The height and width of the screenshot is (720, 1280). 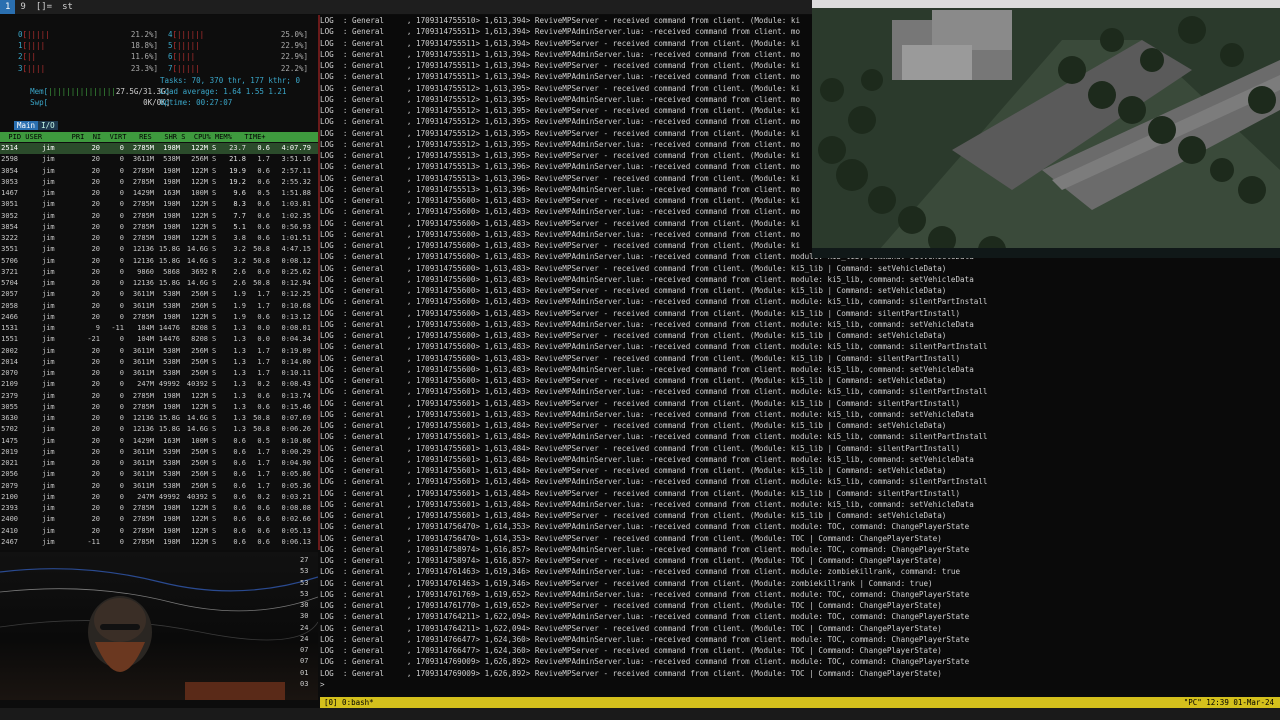 I want to click on process-row: 1531 jim 9 -11 104M 14476 8208 S 1.3 0.0 0:08.01, so click(x=159, y=328).